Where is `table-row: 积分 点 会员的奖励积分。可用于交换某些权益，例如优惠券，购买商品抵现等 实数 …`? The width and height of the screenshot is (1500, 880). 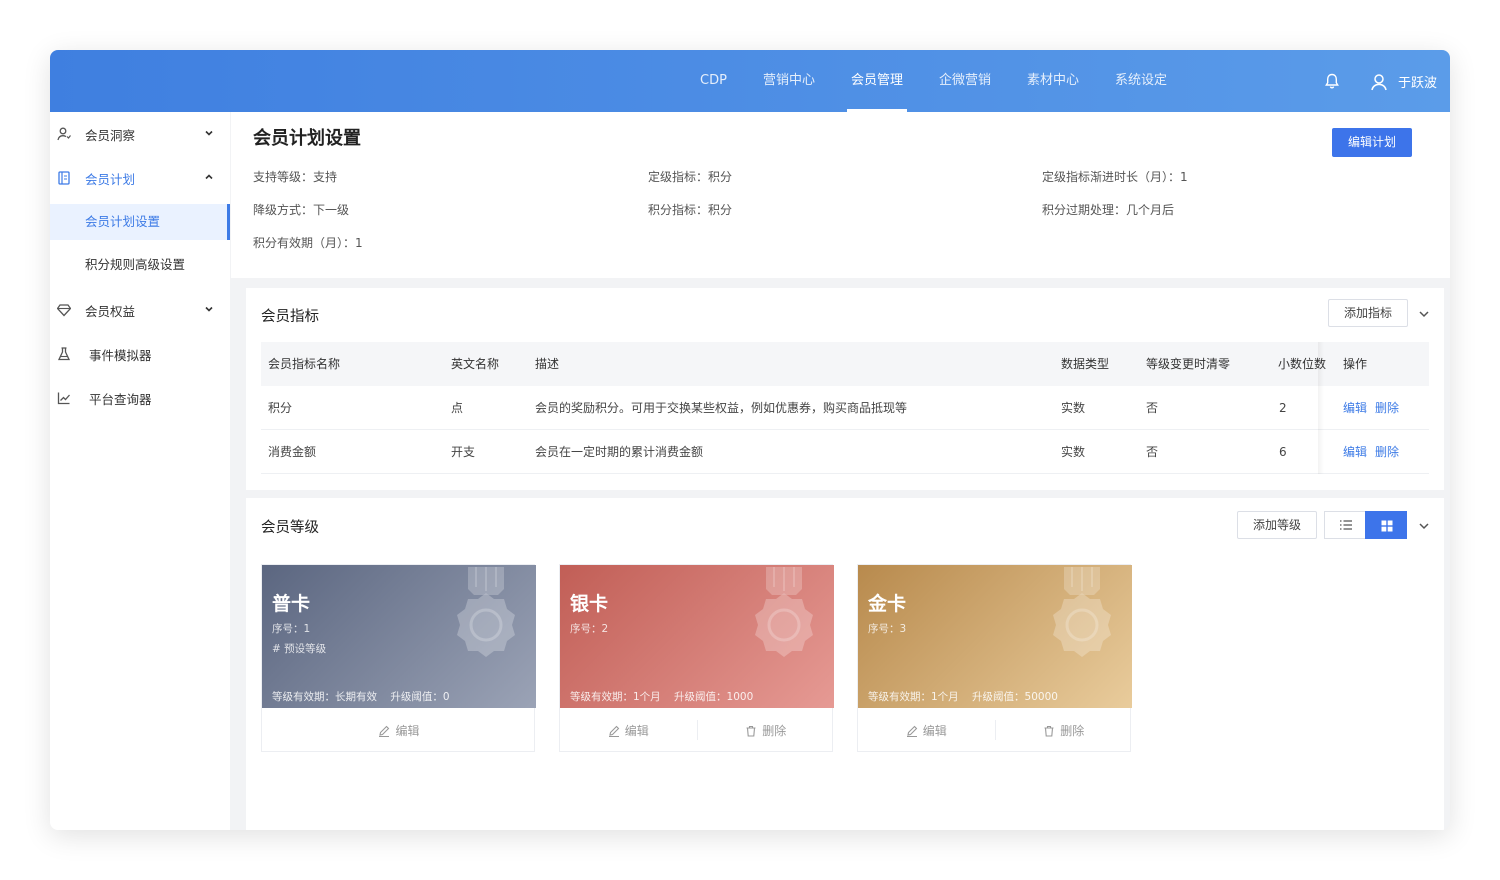
table-row: 积分 点 会员的奖励积分。可用于交换某些权益，例如优惠券，购买商品抵现等 实数 … is located at coordinates (845, 408).